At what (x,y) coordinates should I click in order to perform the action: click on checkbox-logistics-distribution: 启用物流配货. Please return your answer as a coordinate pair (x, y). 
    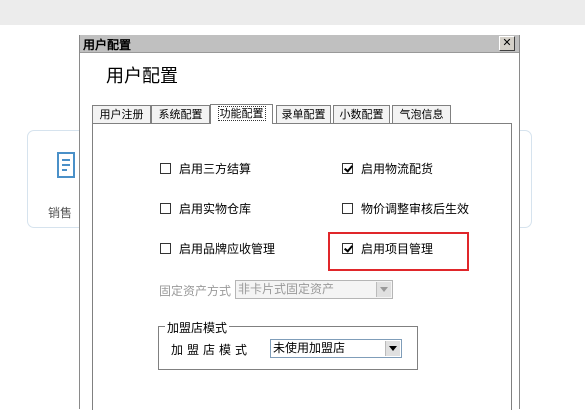
    Looking at the image, I should click on (387, 168).